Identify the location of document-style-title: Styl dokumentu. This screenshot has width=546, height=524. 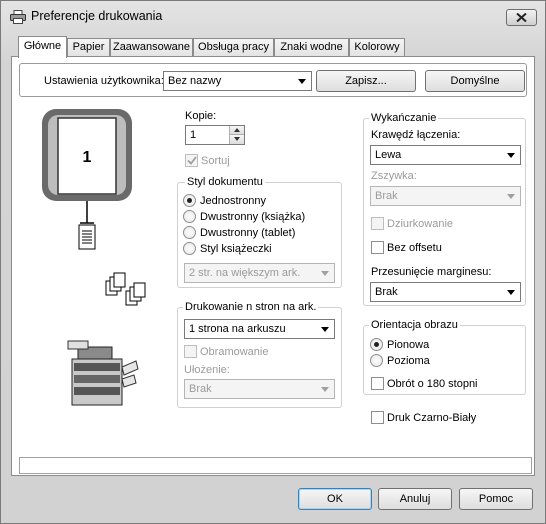
(225, 182).